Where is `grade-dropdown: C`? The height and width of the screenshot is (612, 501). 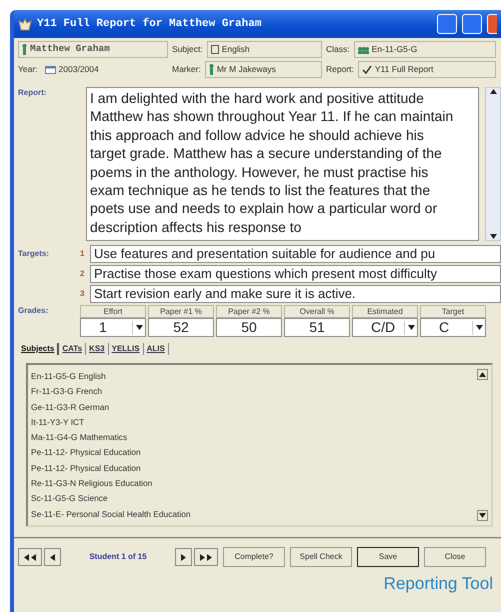 grade-dropdown: C is located at coordinates (453, 327).